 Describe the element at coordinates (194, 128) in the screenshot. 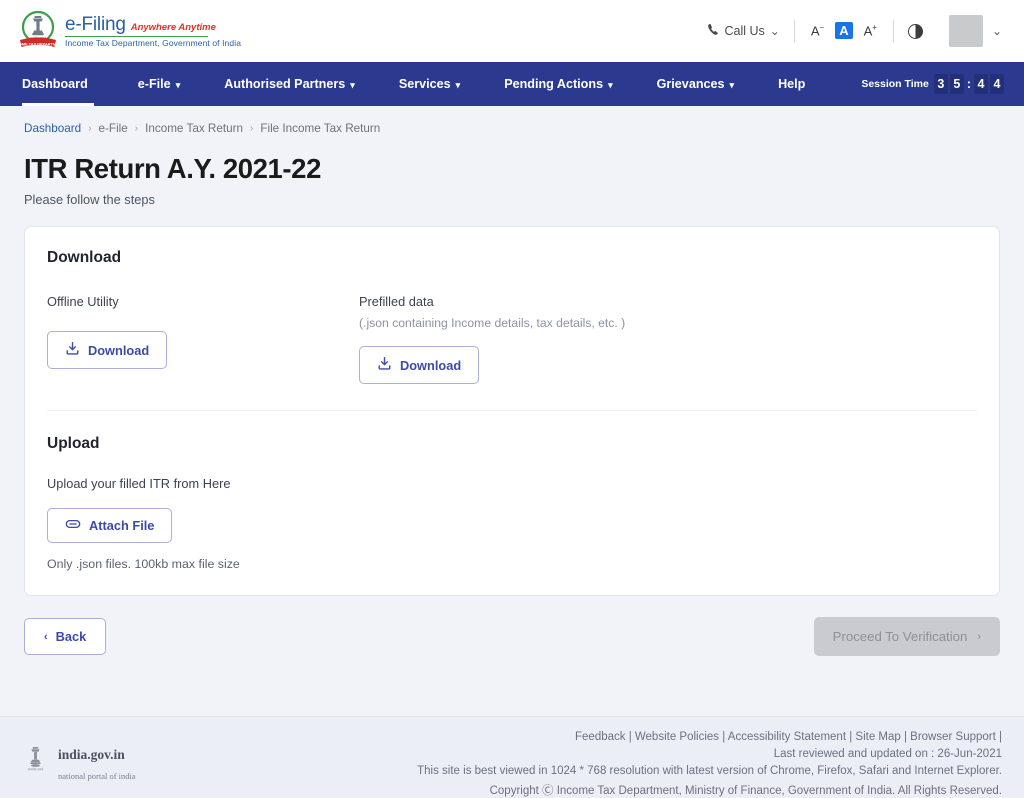

I see `breadcrumb-item-income-tax-return: Income Tax Return` at that location.